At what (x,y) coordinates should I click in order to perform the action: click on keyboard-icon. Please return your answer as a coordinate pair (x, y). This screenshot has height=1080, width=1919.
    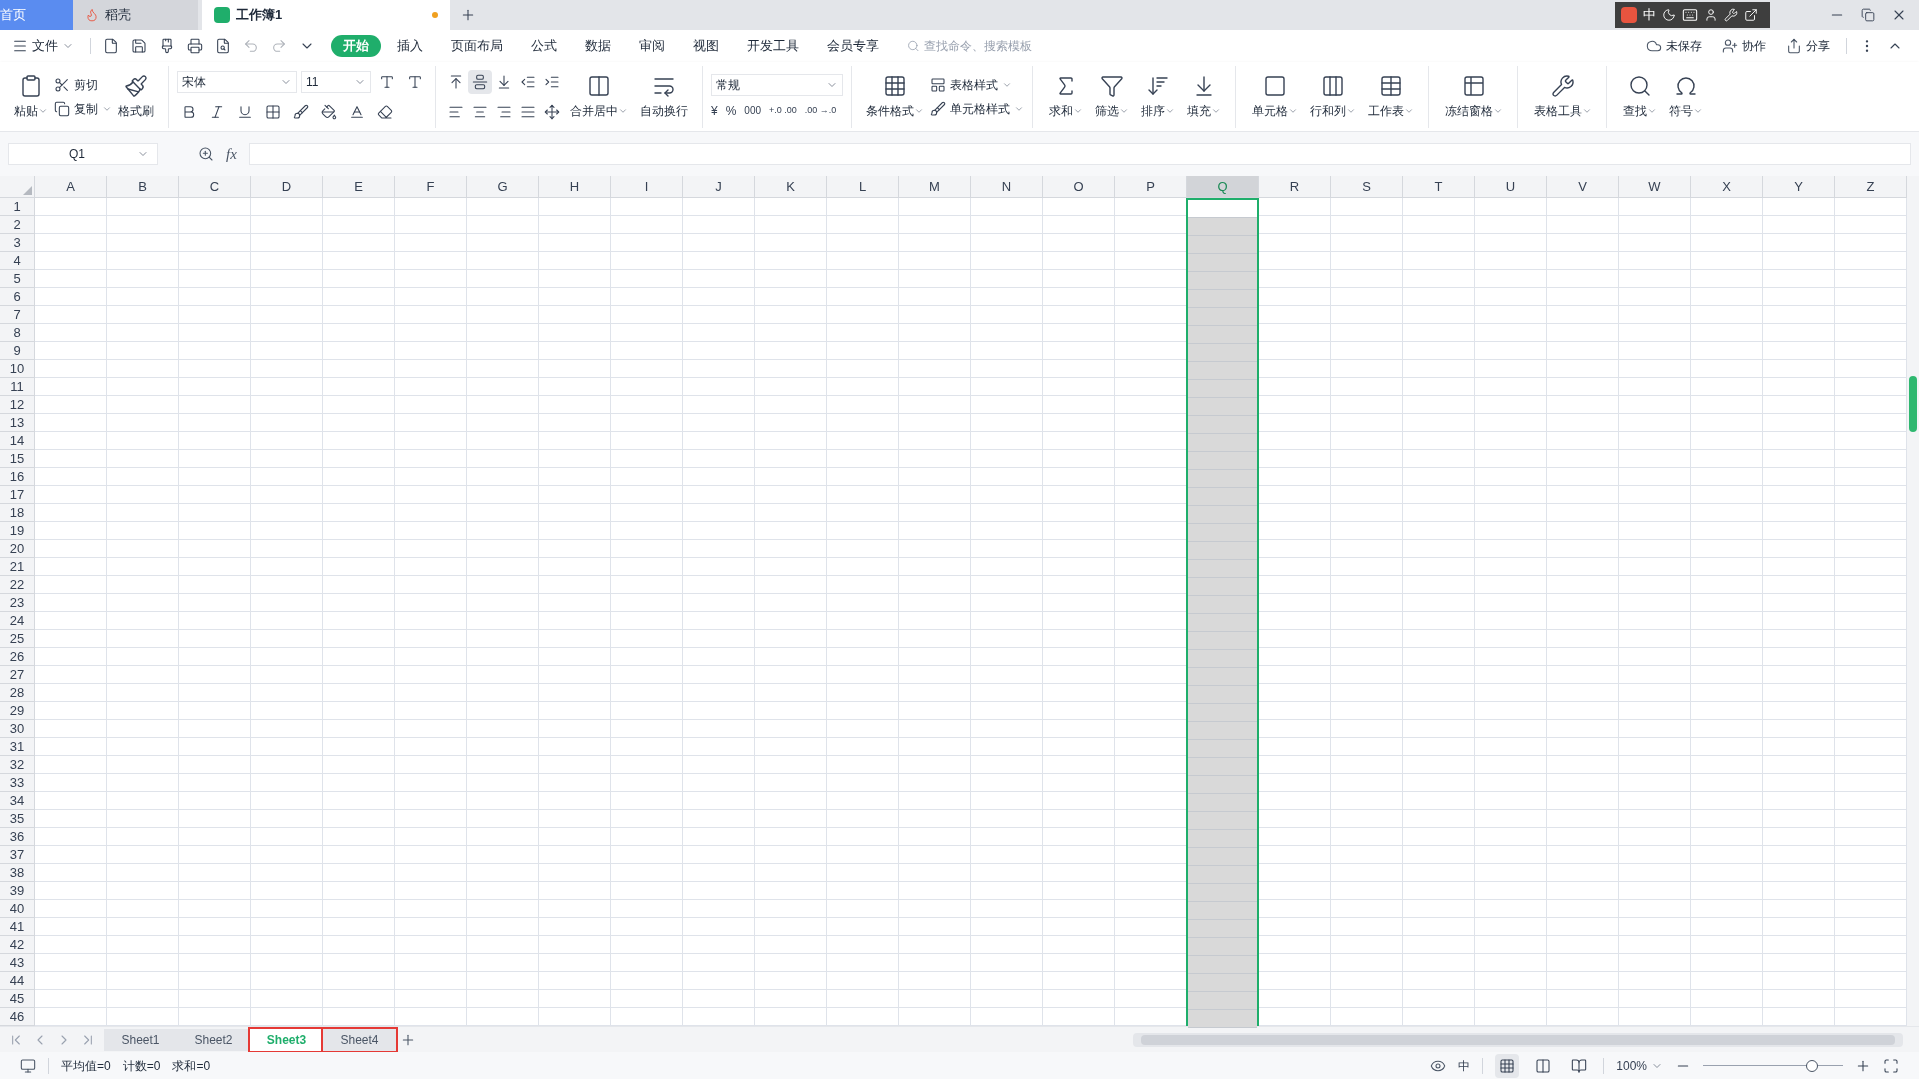
    Looking at the image, I should click on (1690, 15).